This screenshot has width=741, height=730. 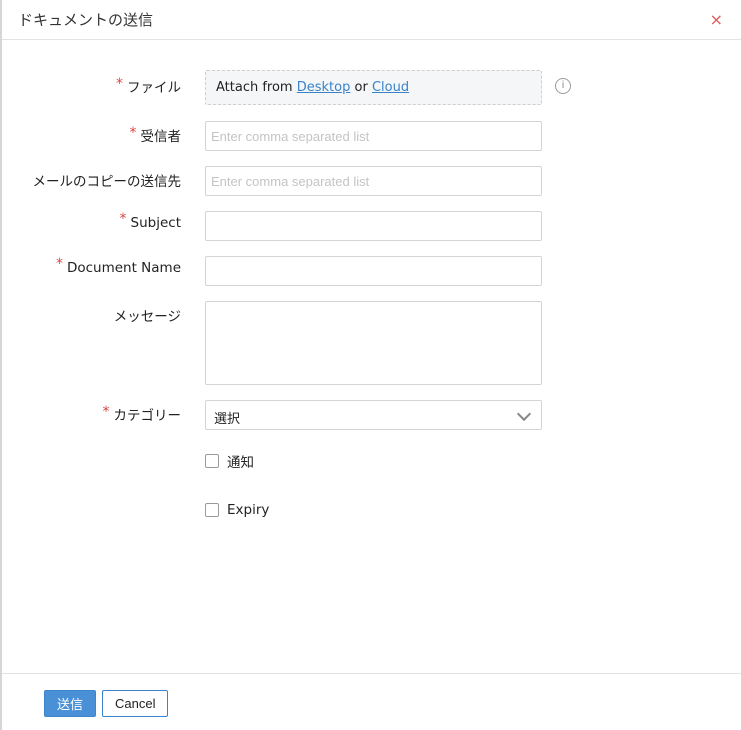 I want to click on dialog-footer: 送信 Cancel, so click(x=371, y=701).